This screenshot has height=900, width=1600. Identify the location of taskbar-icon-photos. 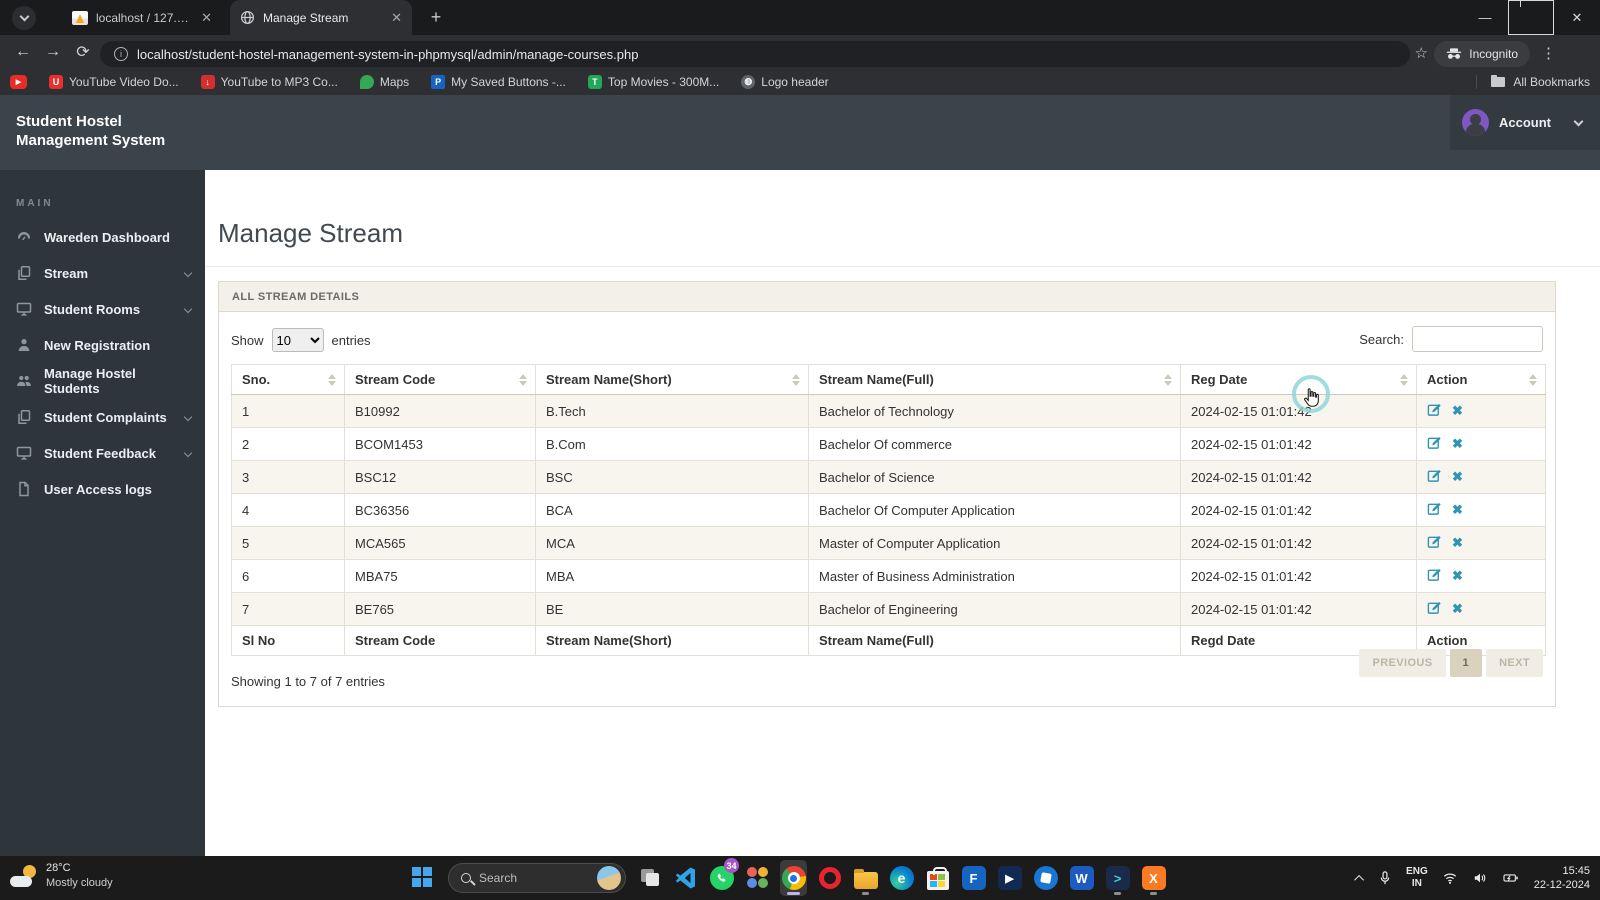
(757, 878).